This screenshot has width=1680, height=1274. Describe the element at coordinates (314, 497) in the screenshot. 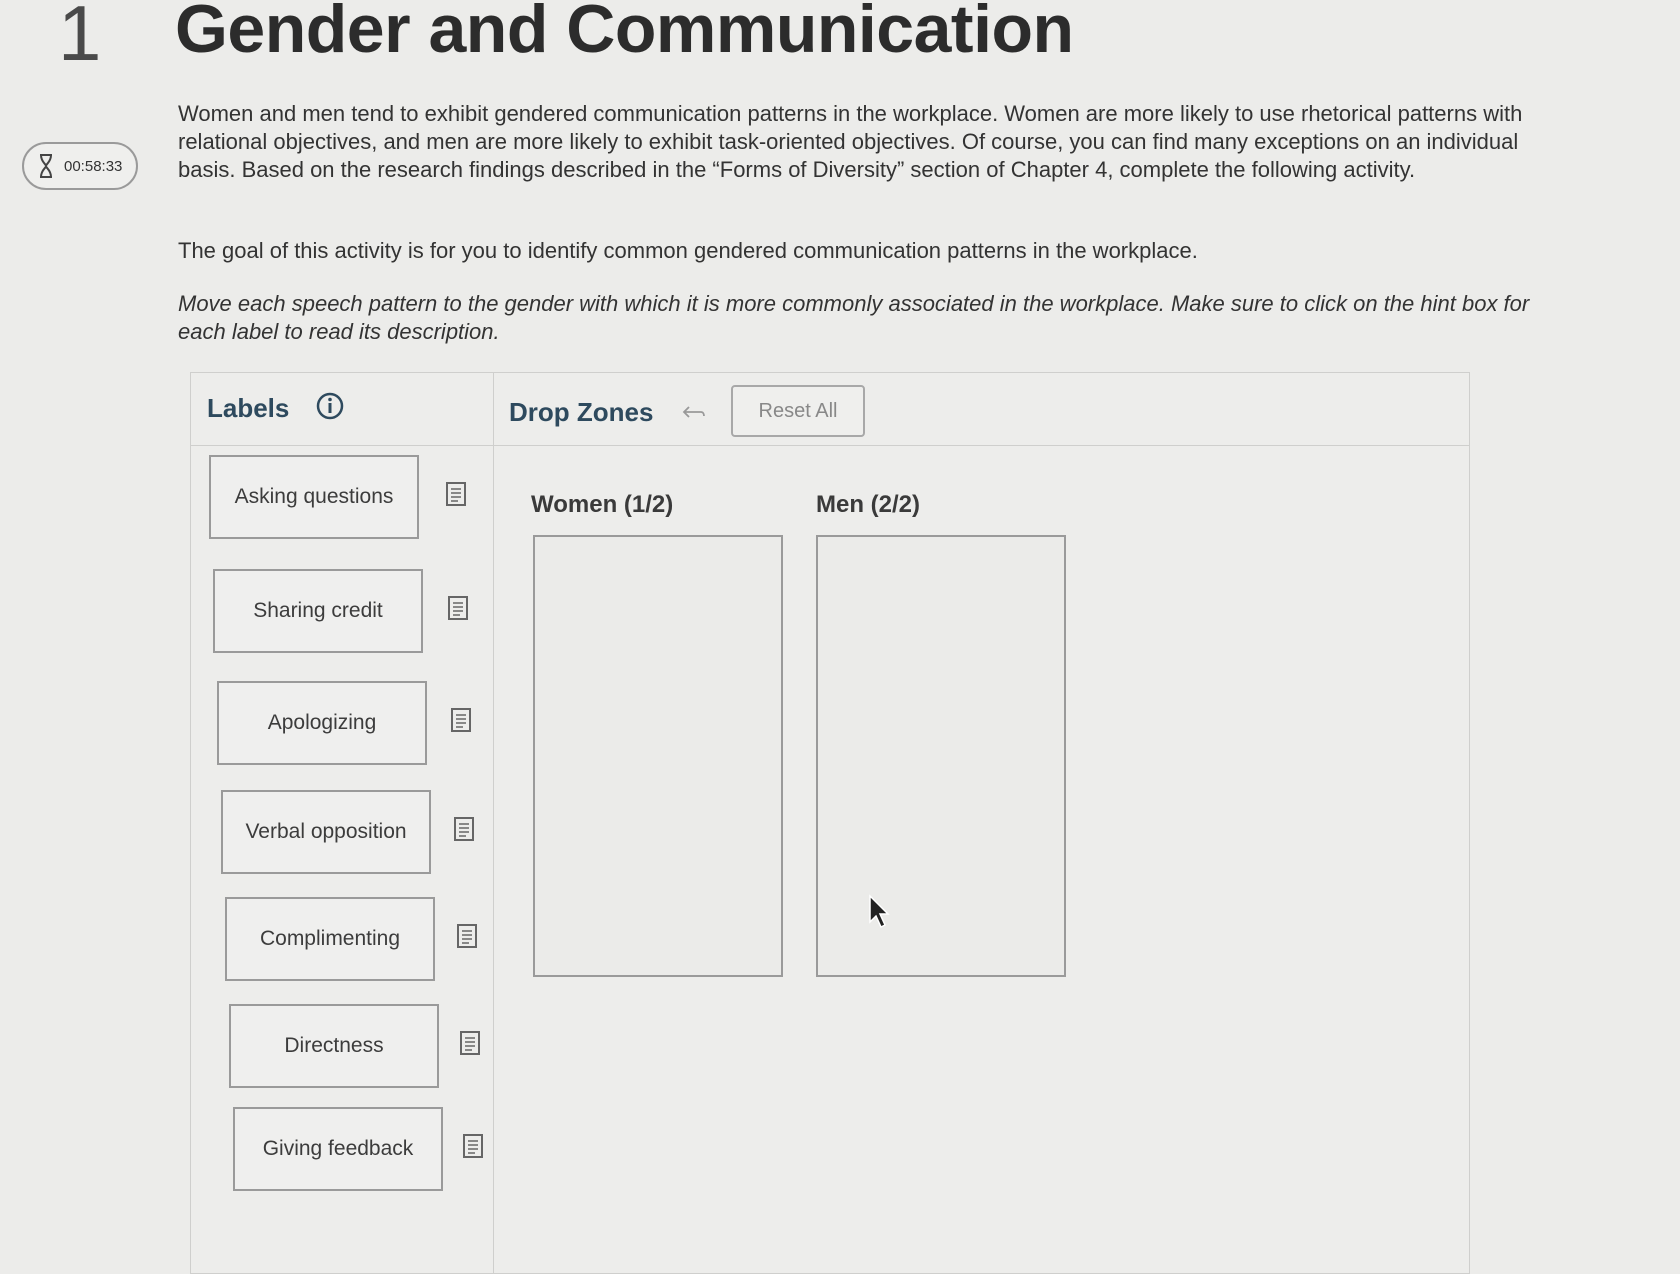

I see `label-card: Asking questions` at that location.